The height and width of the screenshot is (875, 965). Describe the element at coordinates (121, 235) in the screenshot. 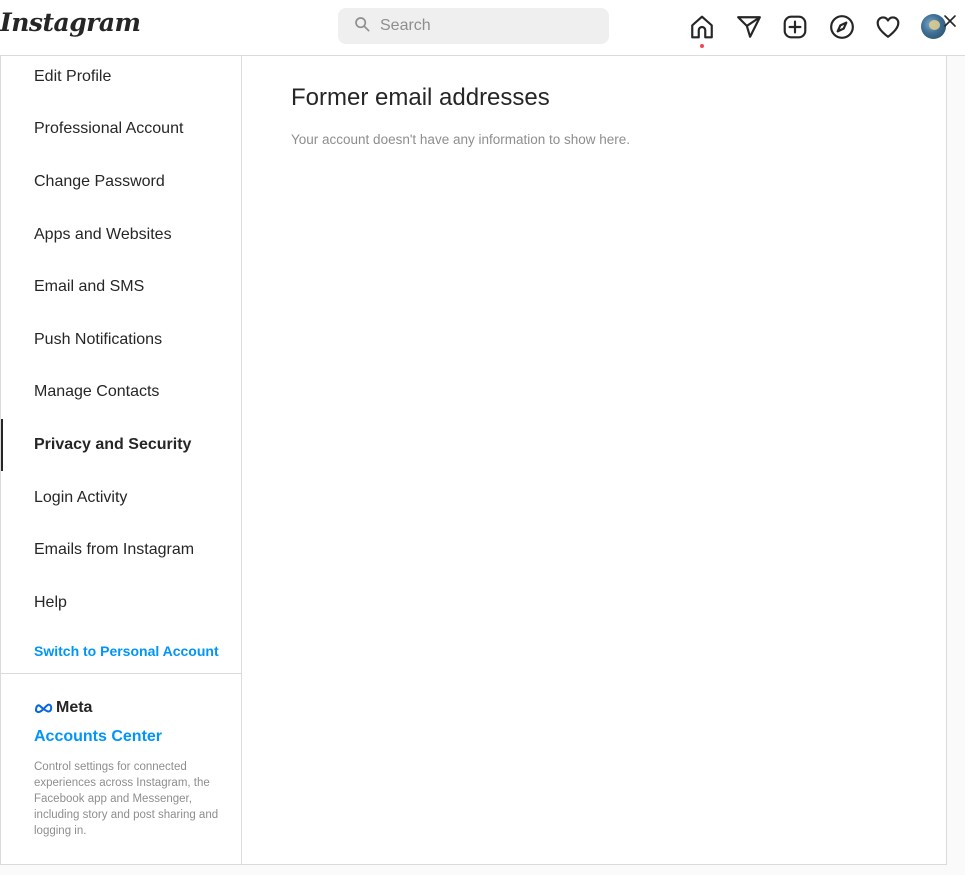

I see `sidebar-item-apps-and-websites: Apps and Websites` at that location.